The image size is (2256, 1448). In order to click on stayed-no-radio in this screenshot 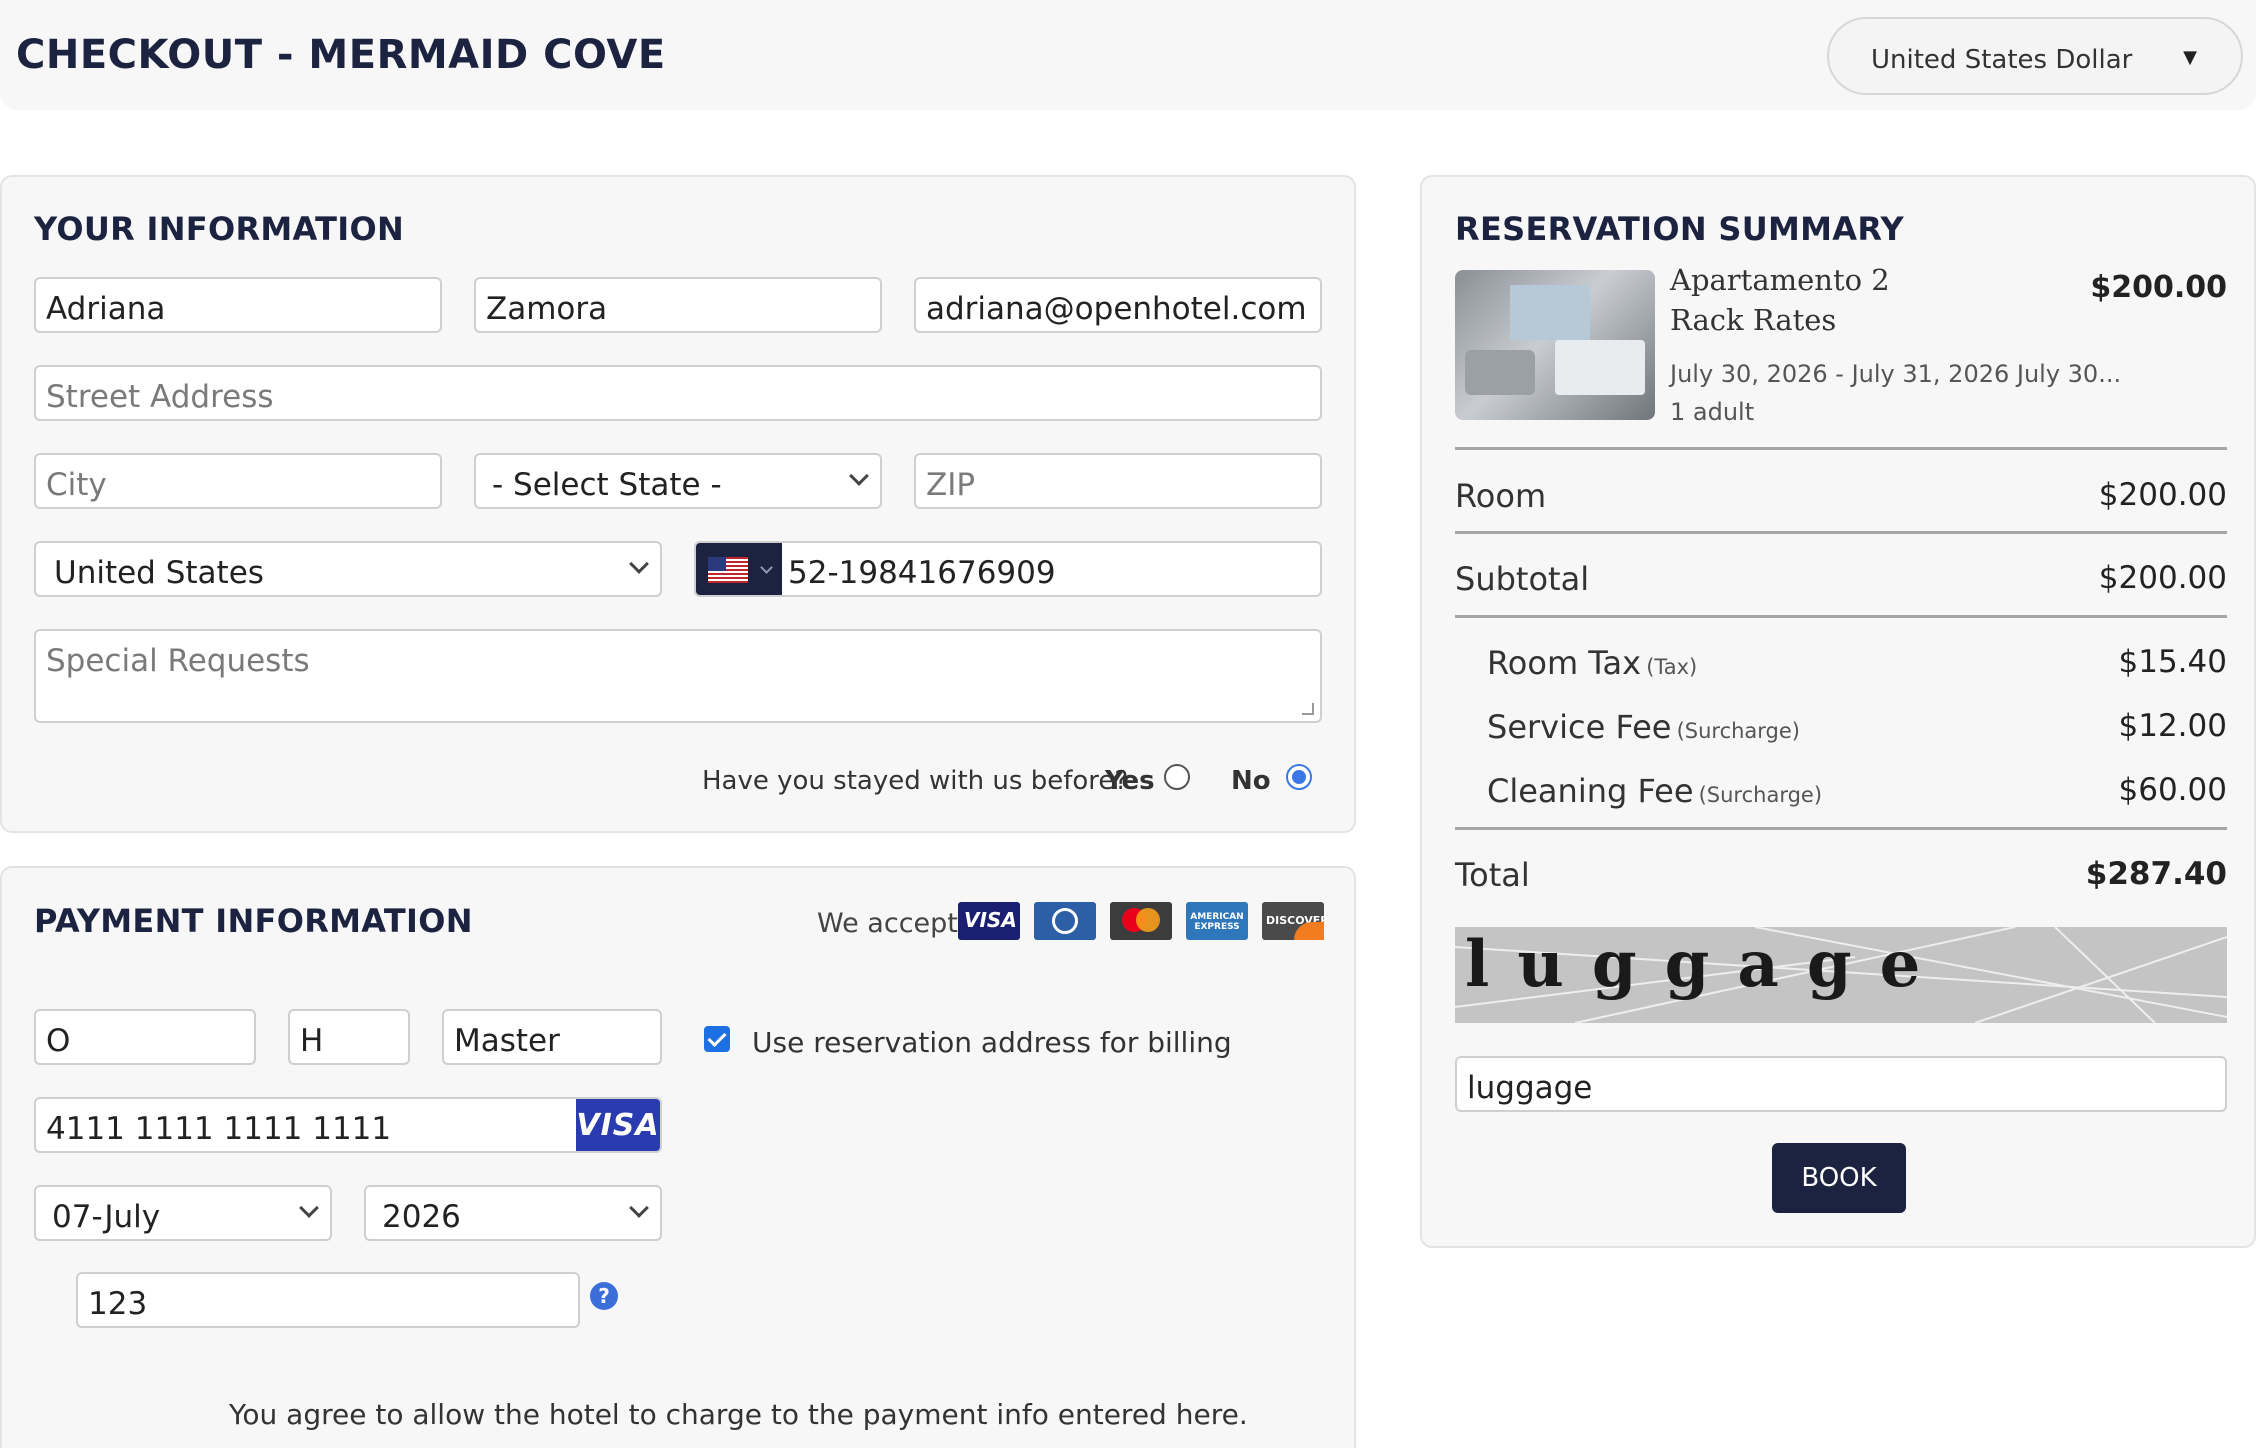, I will do `click(1299, 777)`.